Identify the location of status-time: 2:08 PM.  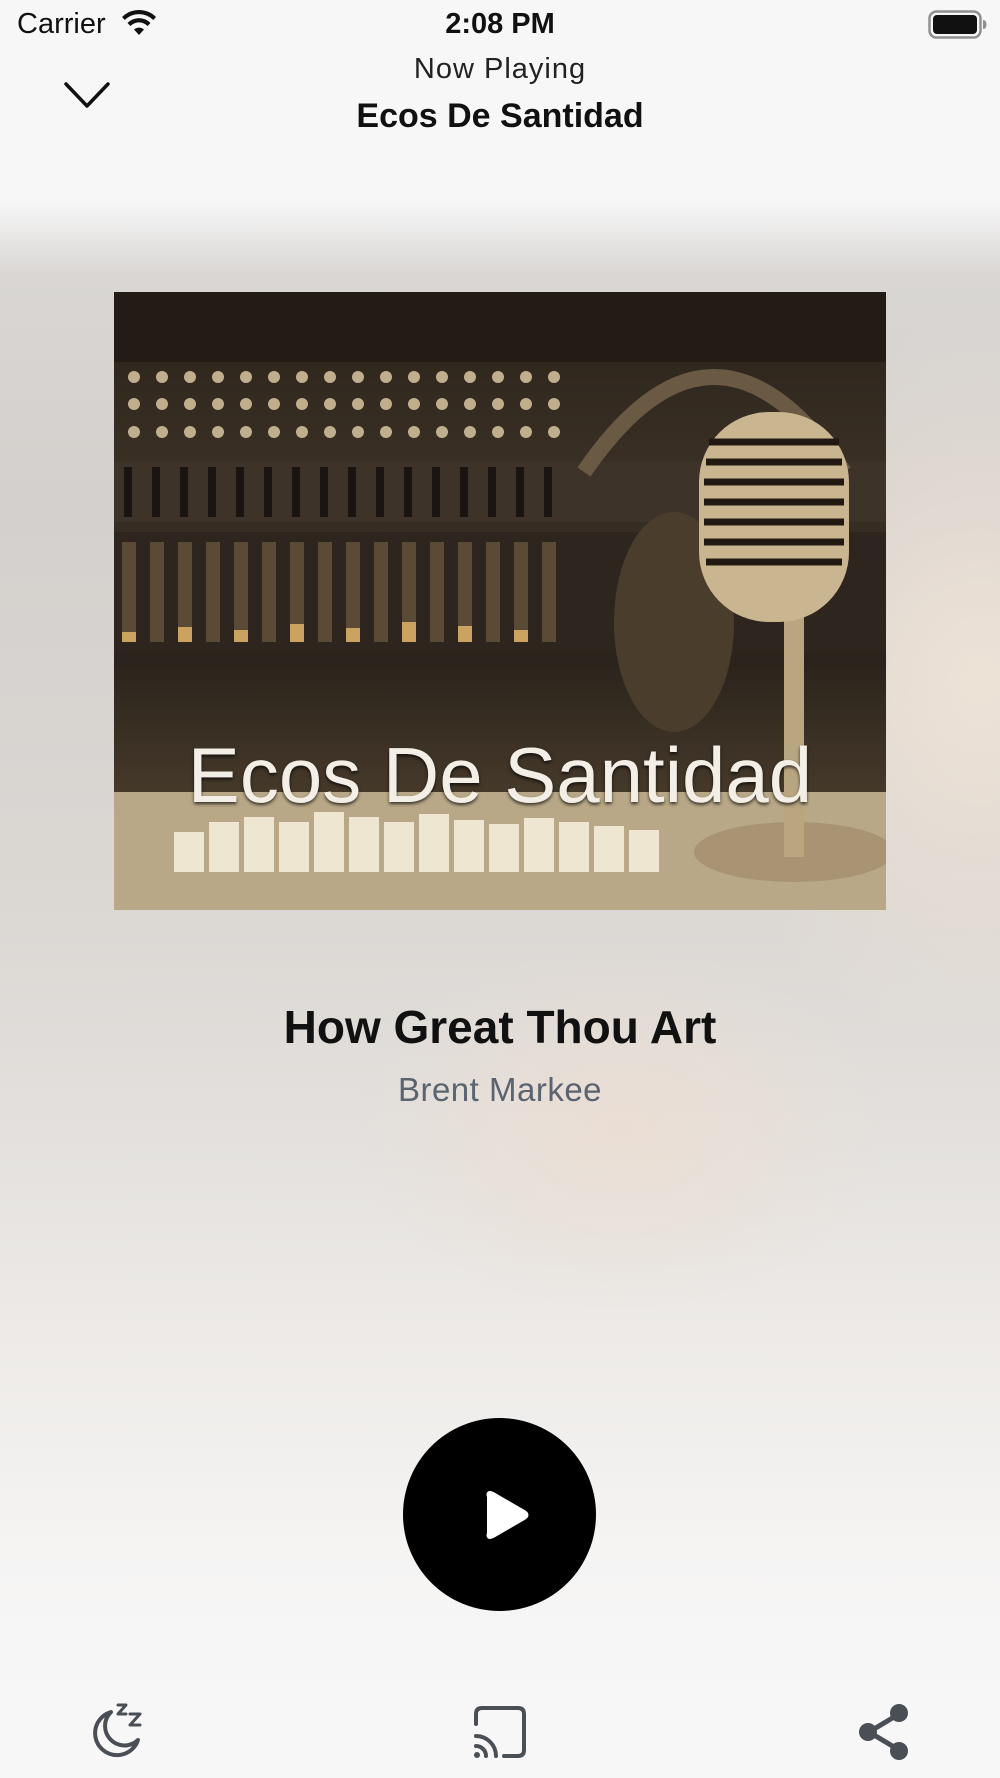
(500, 24).